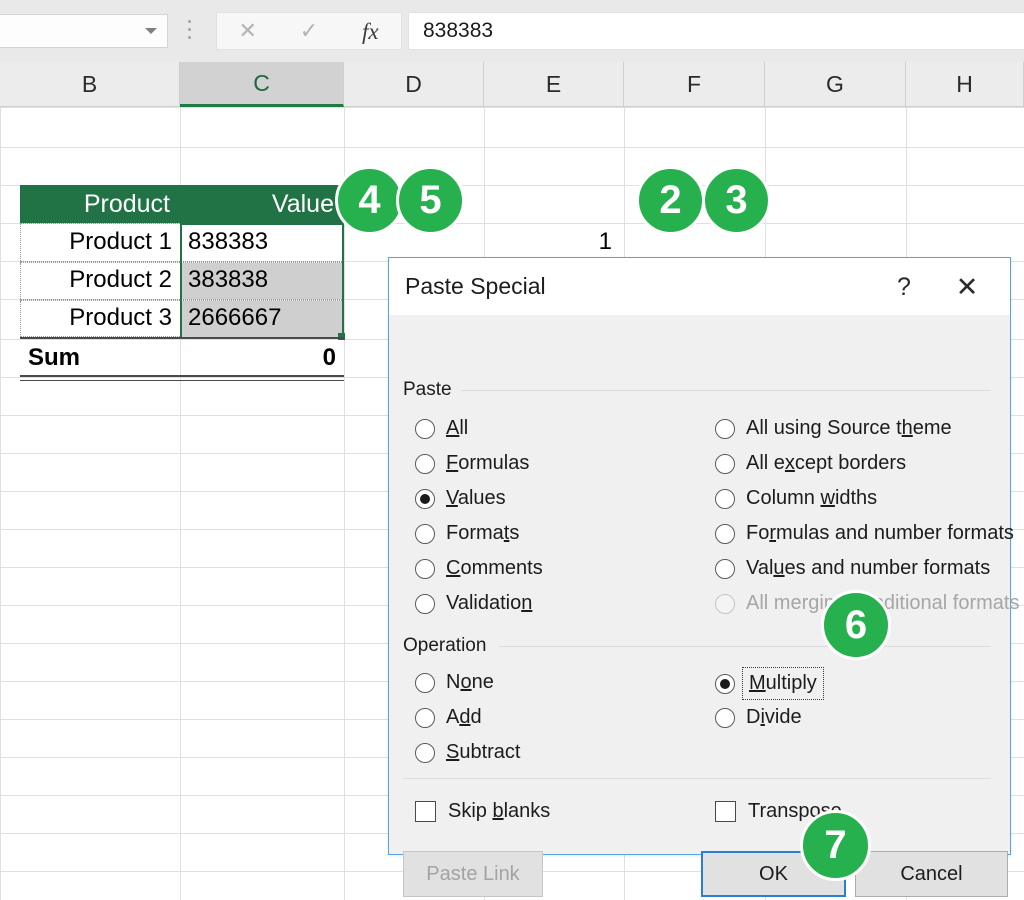 The width and height of the screenshot is (1024, 900). I want to click on radio-paste-all-label-rest: ll, so click(464, 428).